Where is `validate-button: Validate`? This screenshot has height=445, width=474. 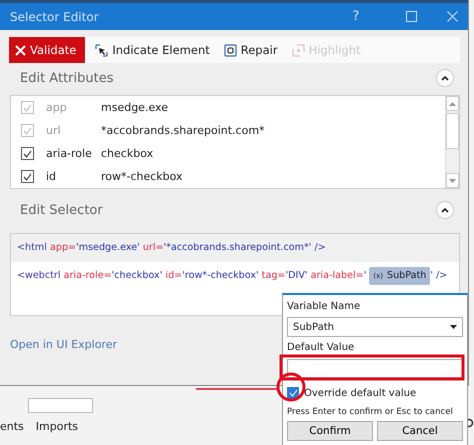
validate-button: Validate is located at coordinates (47, 50).